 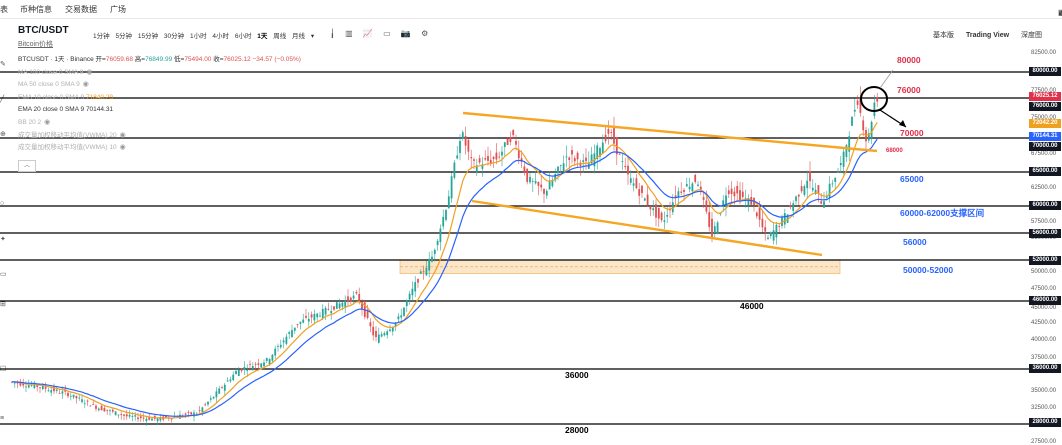 I want to click on price-tag-46000: 46000.00, so click(x=1045, y=300).